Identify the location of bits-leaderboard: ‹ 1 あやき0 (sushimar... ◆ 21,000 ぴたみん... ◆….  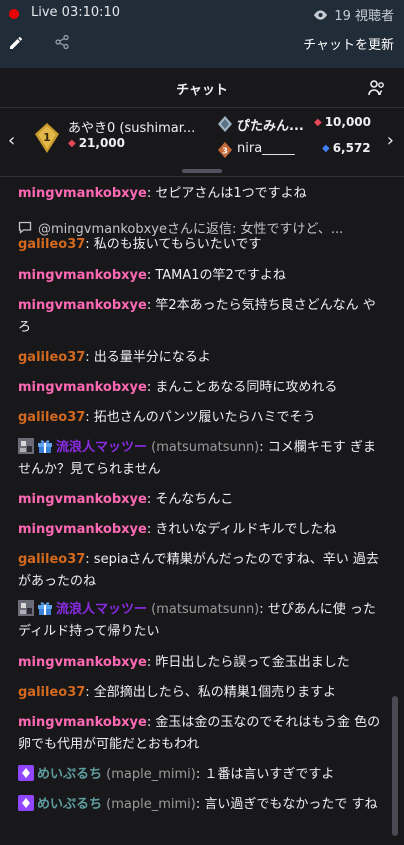
(202, 142).